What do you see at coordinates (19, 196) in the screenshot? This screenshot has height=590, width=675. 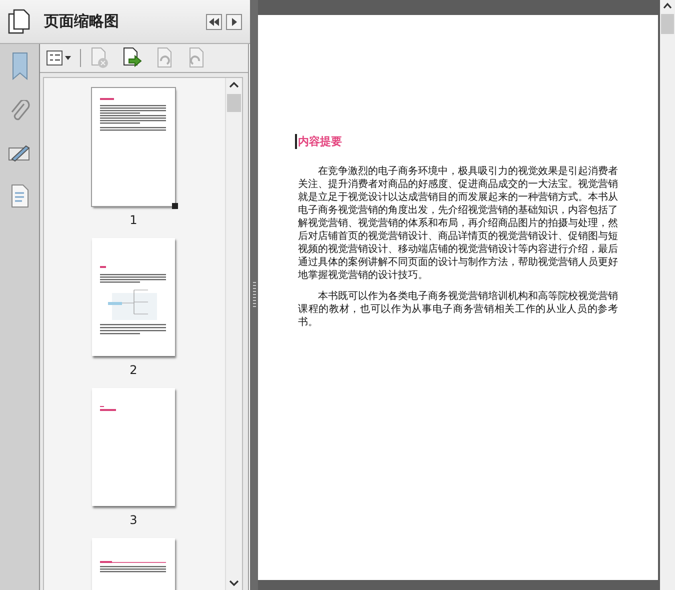 I see `document-icon` at bounding box center [19, 196].